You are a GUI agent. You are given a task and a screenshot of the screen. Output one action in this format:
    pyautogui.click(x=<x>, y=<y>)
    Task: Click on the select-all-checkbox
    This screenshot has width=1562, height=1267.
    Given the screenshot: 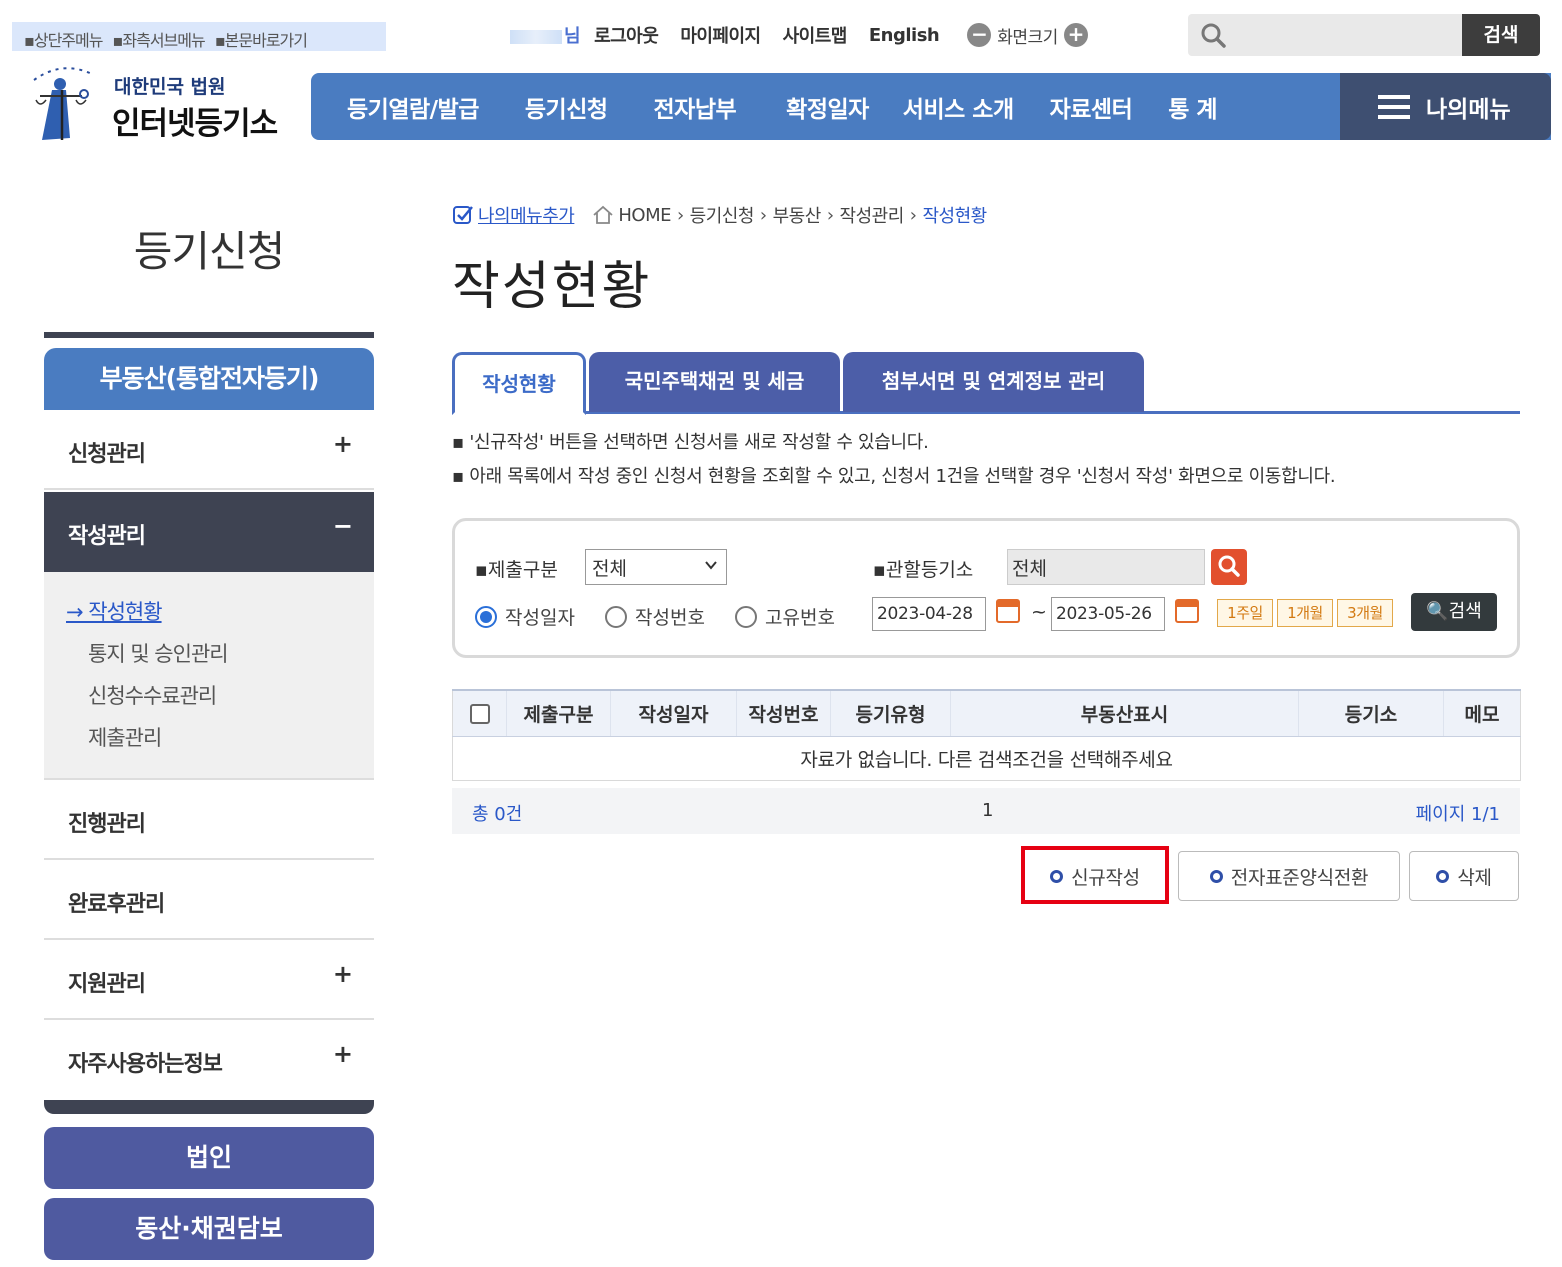 What is the action you would take?
    pyautogui.click(x=479, y=713)
    